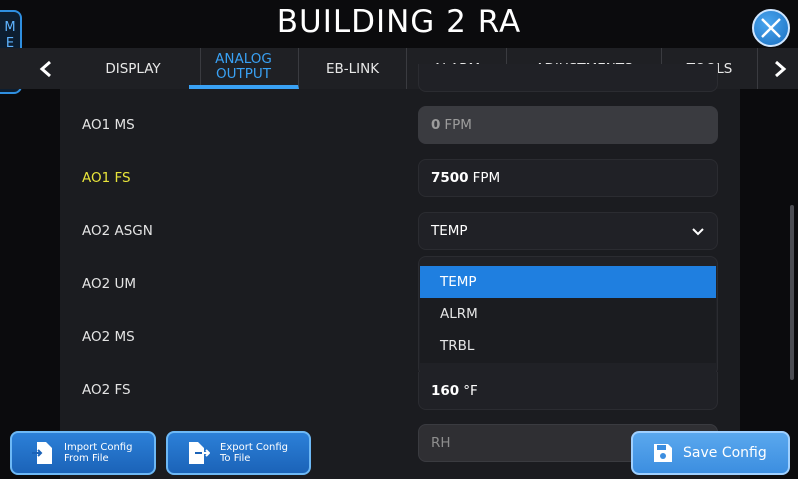  What do you see at coordinates (568, 282) in the screenshot?
I see `dropdown-option: TEMP` at bounding box center [568, 282].